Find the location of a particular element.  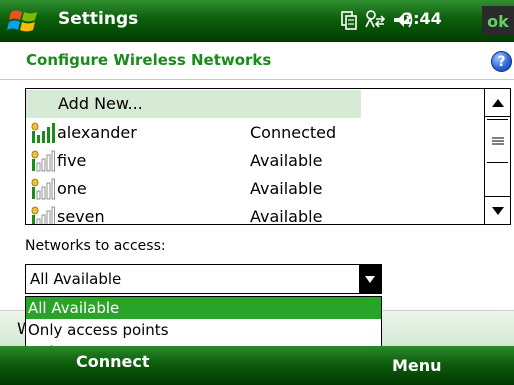

grip-icon is located at coordinates (497, 141).